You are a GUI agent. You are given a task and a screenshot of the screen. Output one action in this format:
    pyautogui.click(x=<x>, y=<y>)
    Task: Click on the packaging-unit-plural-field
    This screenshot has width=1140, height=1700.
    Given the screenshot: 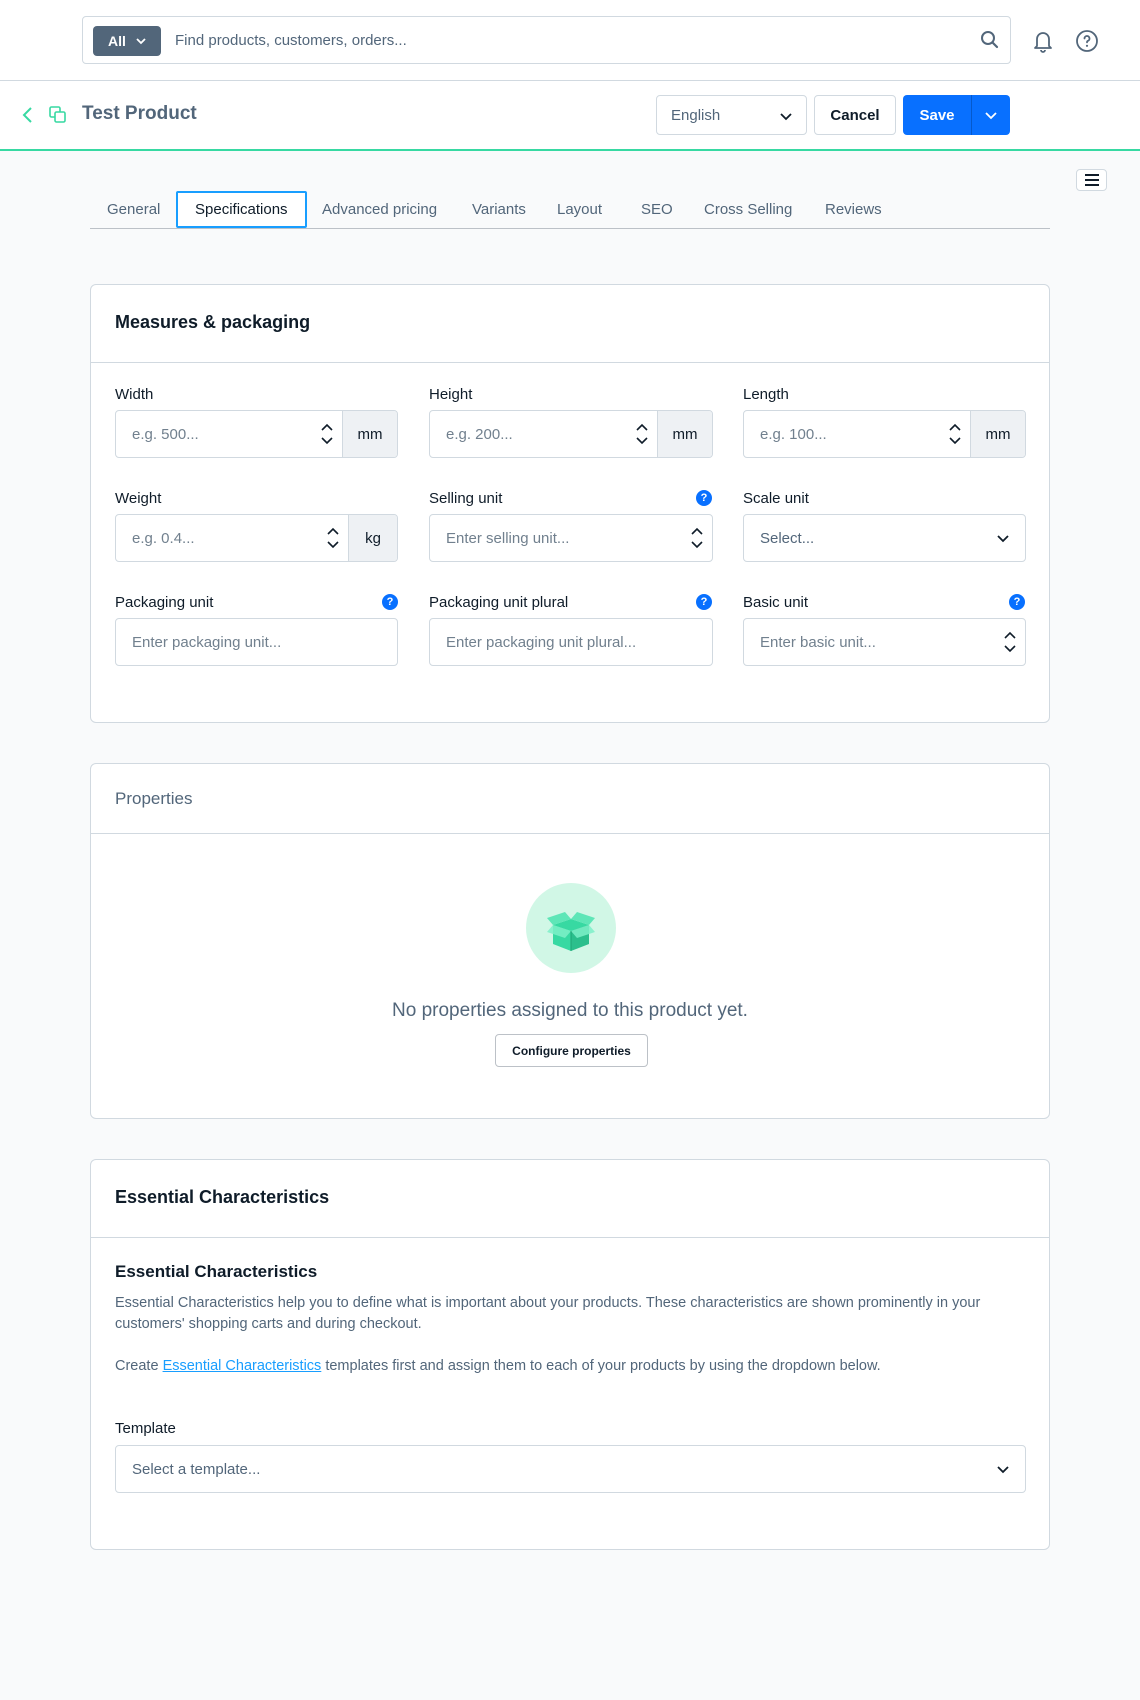 What is the action you would take?
    pyautogui.click(x=571, y=642)
    